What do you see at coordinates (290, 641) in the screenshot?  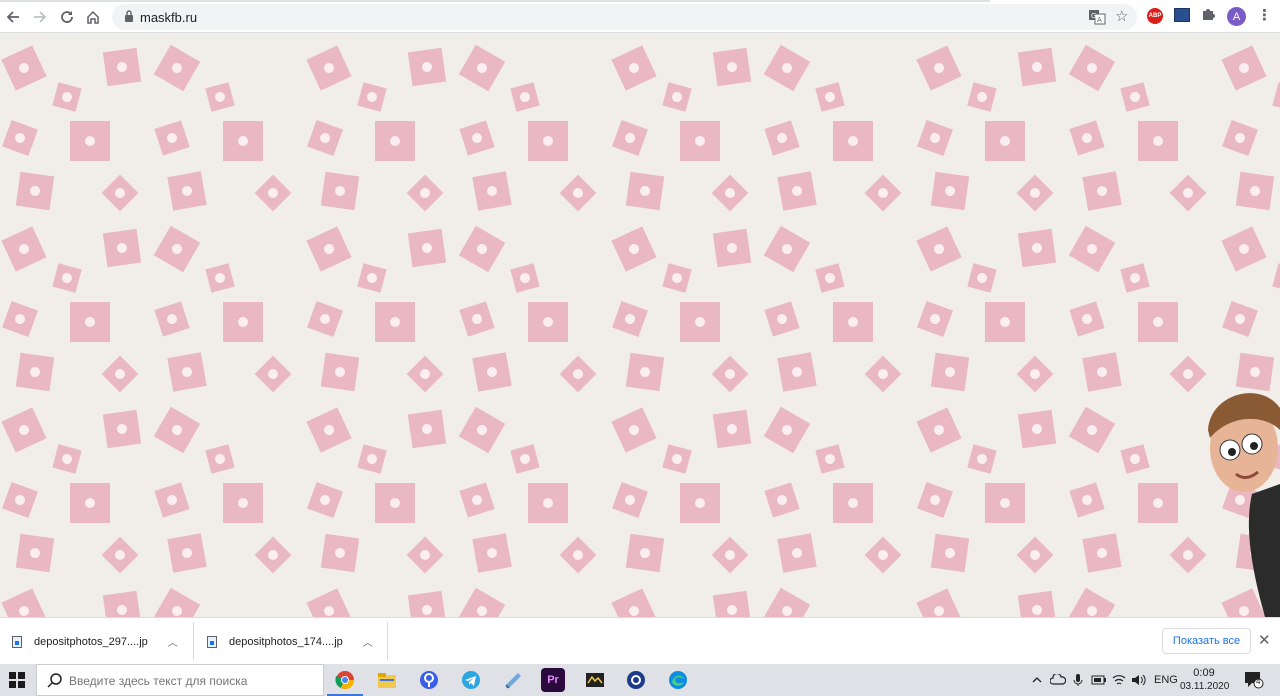 I see `download-item: depositphotos_174....jp ︿` at bounding box center [290, 641].